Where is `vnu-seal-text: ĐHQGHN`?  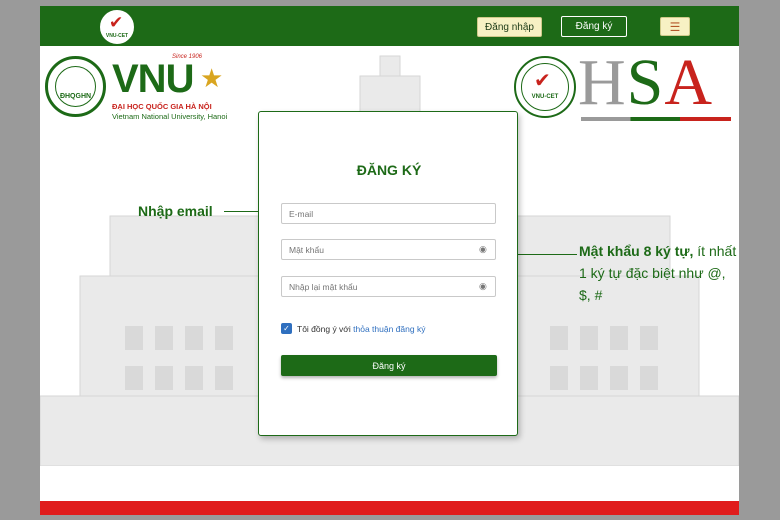
vnu-seal-text: ĐHQGHN is located at coordinates (75, 96).